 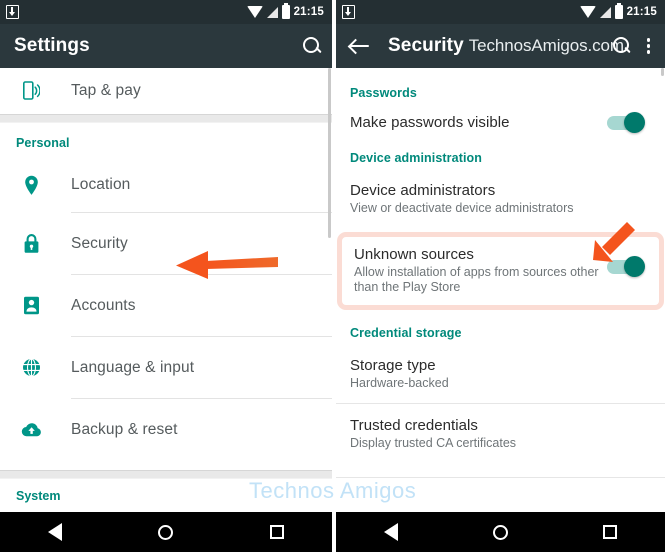 I want to click on sidebar-item-language-input: Language & input, so click(x=166, y=367).